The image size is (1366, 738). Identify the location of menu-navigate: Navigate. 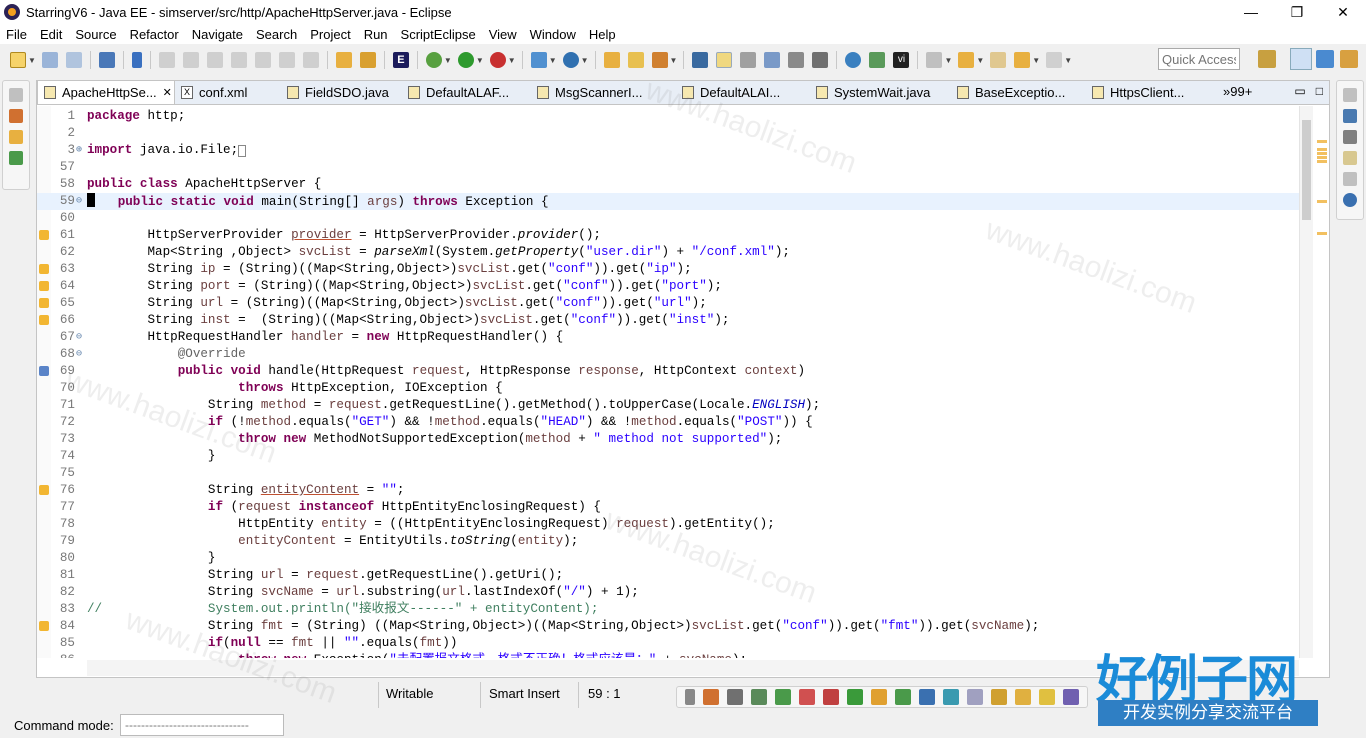
(218, 34).